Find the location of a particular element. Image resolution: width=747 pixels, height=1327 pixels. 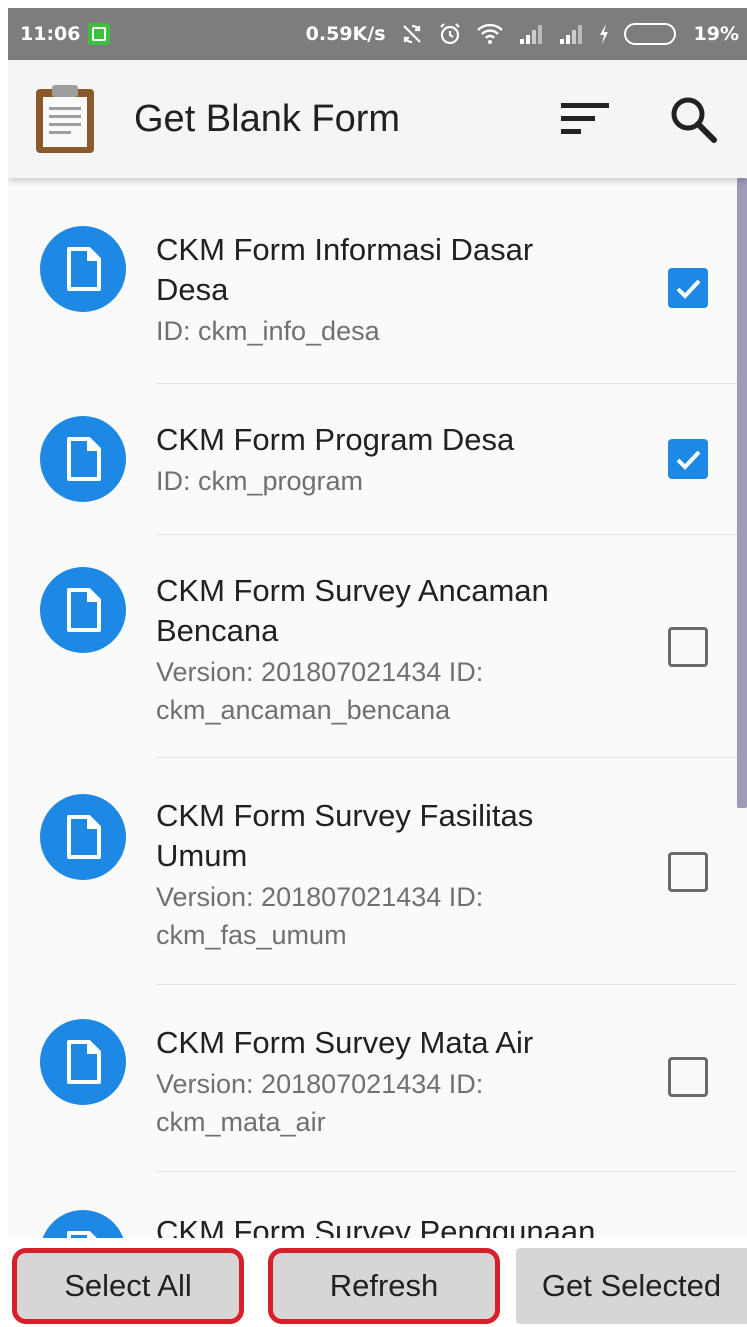

form-subtitle: ID: ckm_info_desa is located at coordinates (268, 331).